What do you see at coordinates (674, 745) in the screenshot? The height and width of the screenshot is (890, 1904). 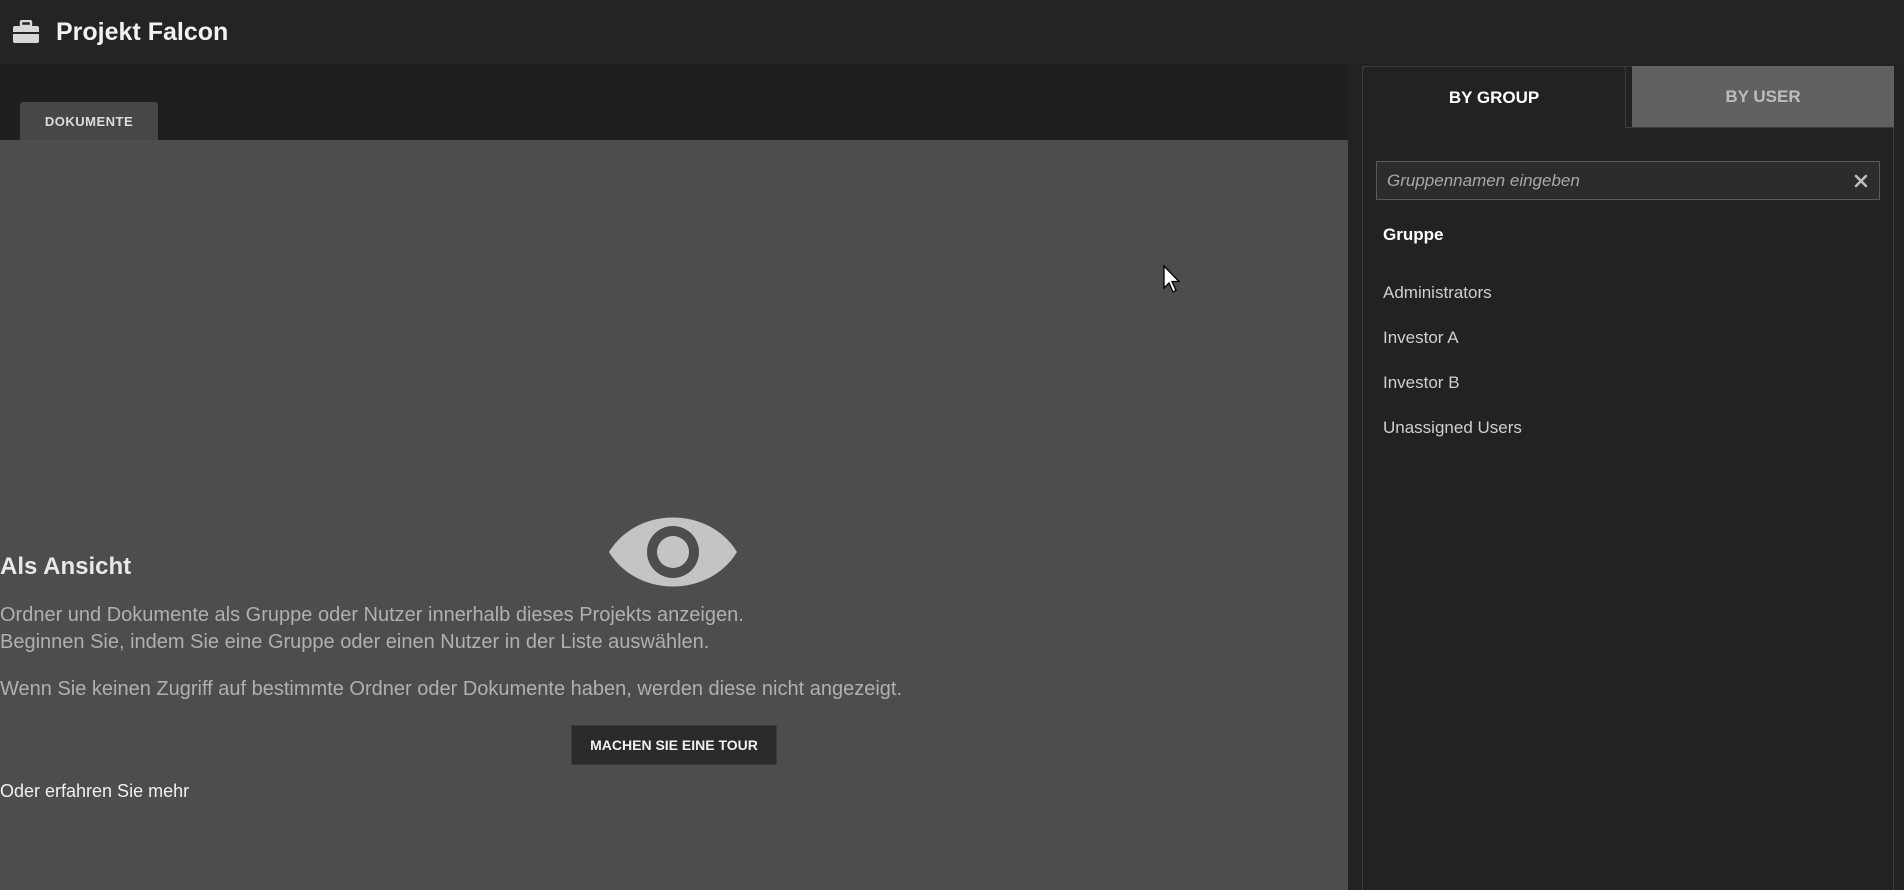 I see `take-tour-button: MACHEN SIE EINE TOUR` at bounding box center [674, 745].